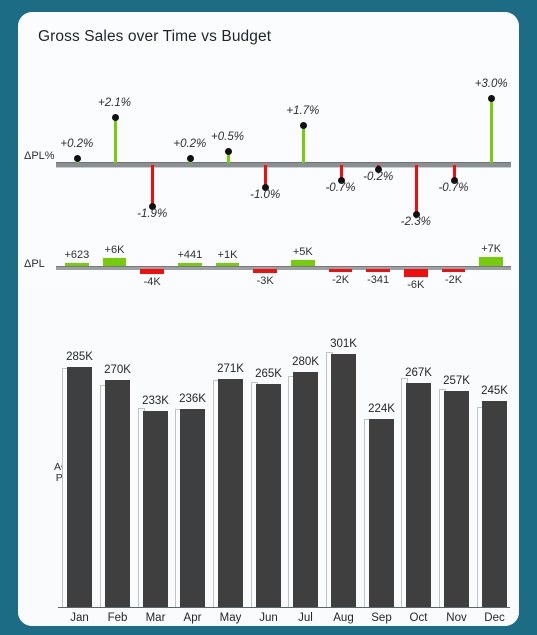 This screenshot has width=537, height=635. I want to click on actual-bar-value-label: 233K, so click(155, 401).